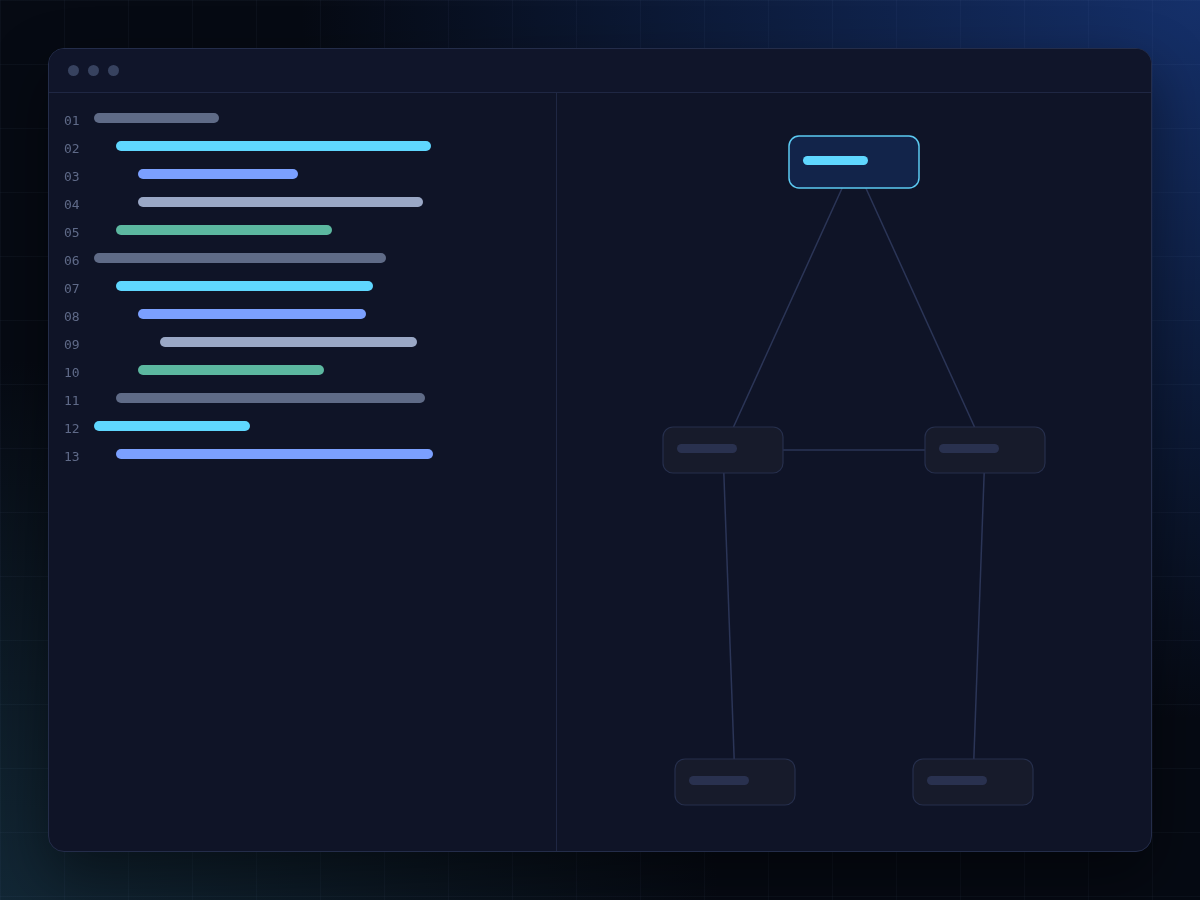 The height and width of the screenshot is (900, 1200). Describe the element at coordinates (72, 149) in the screenshot. I see `line-number: 02` at that location.